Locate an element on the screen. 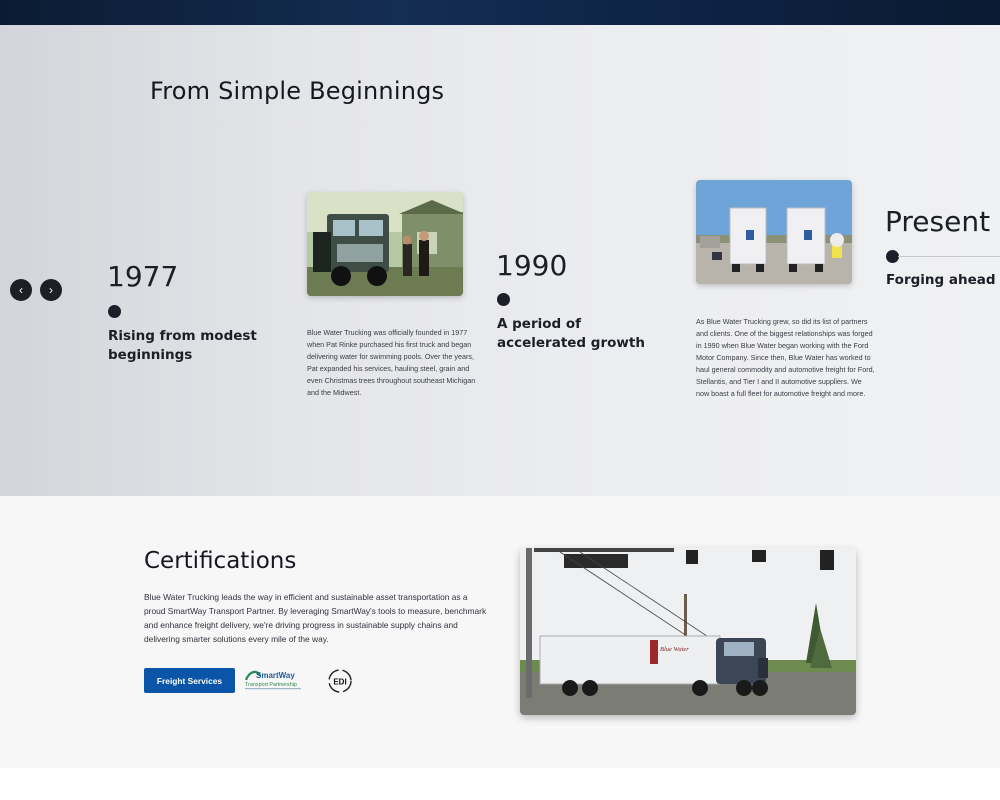 This screenshot has width=1000, height=800. svg-text: SmartWay is located at coordinates (275, 675).